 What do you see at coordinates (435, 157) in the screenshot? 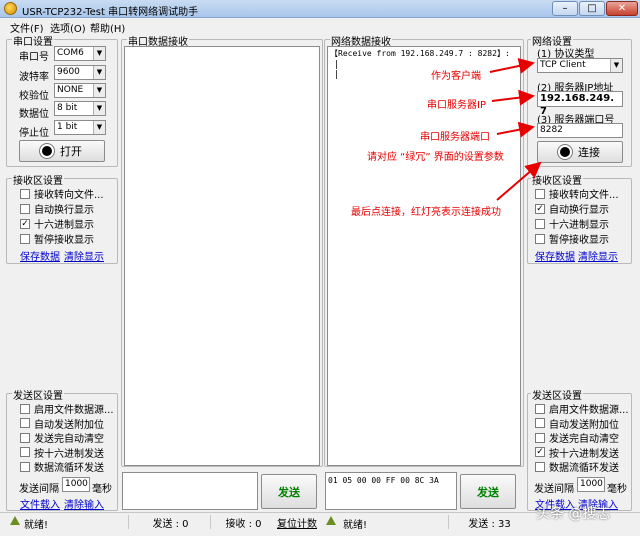
I see `annotation-match-settings: 请对应 “绿冗” 界面的设置参数` at bounding box center [435, 157].